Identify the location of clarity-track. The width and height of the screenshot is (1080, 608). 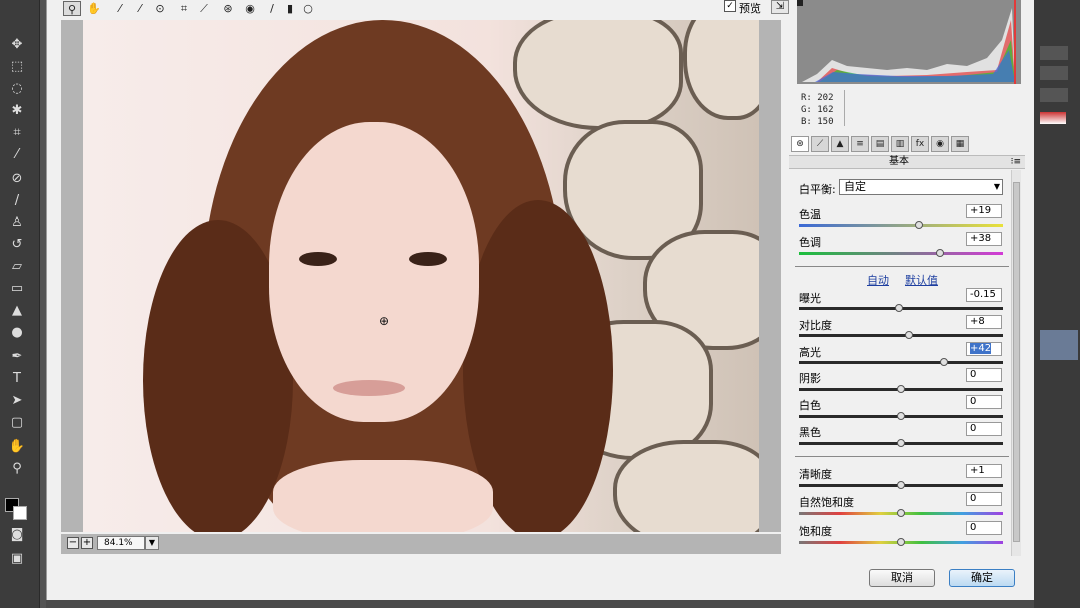
(901, 485).